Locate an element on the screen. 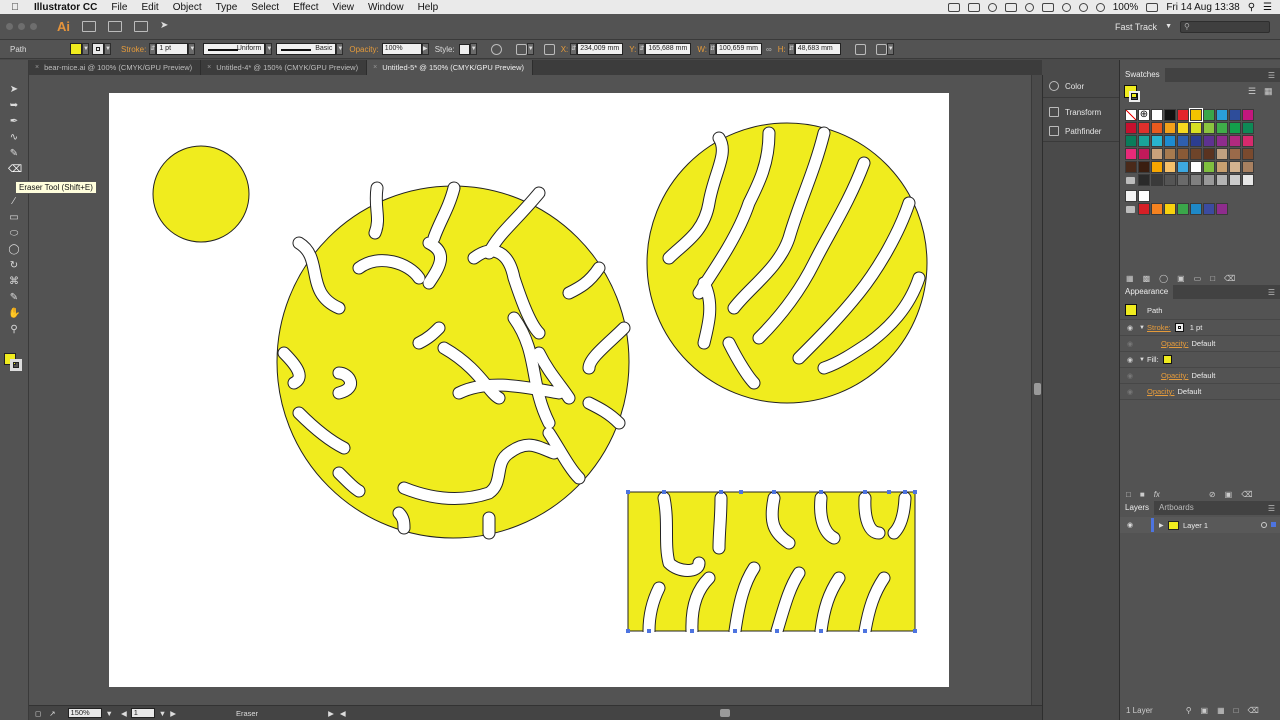 This screenshot has width=1280, height=720. tab-bear-mice: × bear-mice.ai @ 100% (CMYK/GPU Preview) is located at coordinates (115, 67).